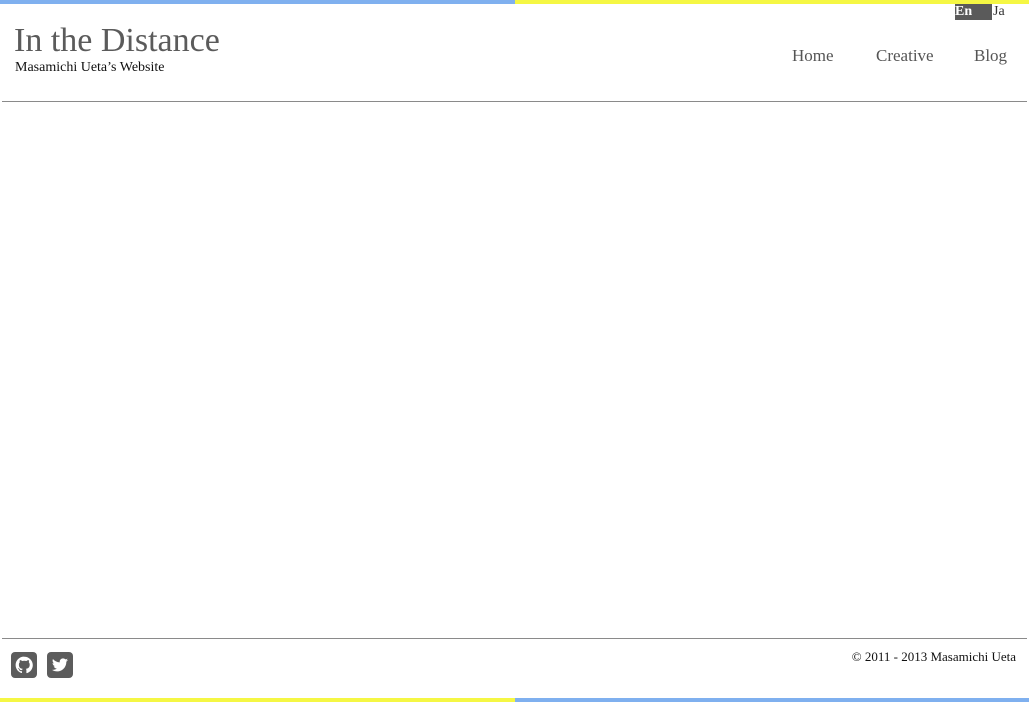  Describe the element at coordinates (60, 665) in the screenshot. I see `twitter-icon` at that location.